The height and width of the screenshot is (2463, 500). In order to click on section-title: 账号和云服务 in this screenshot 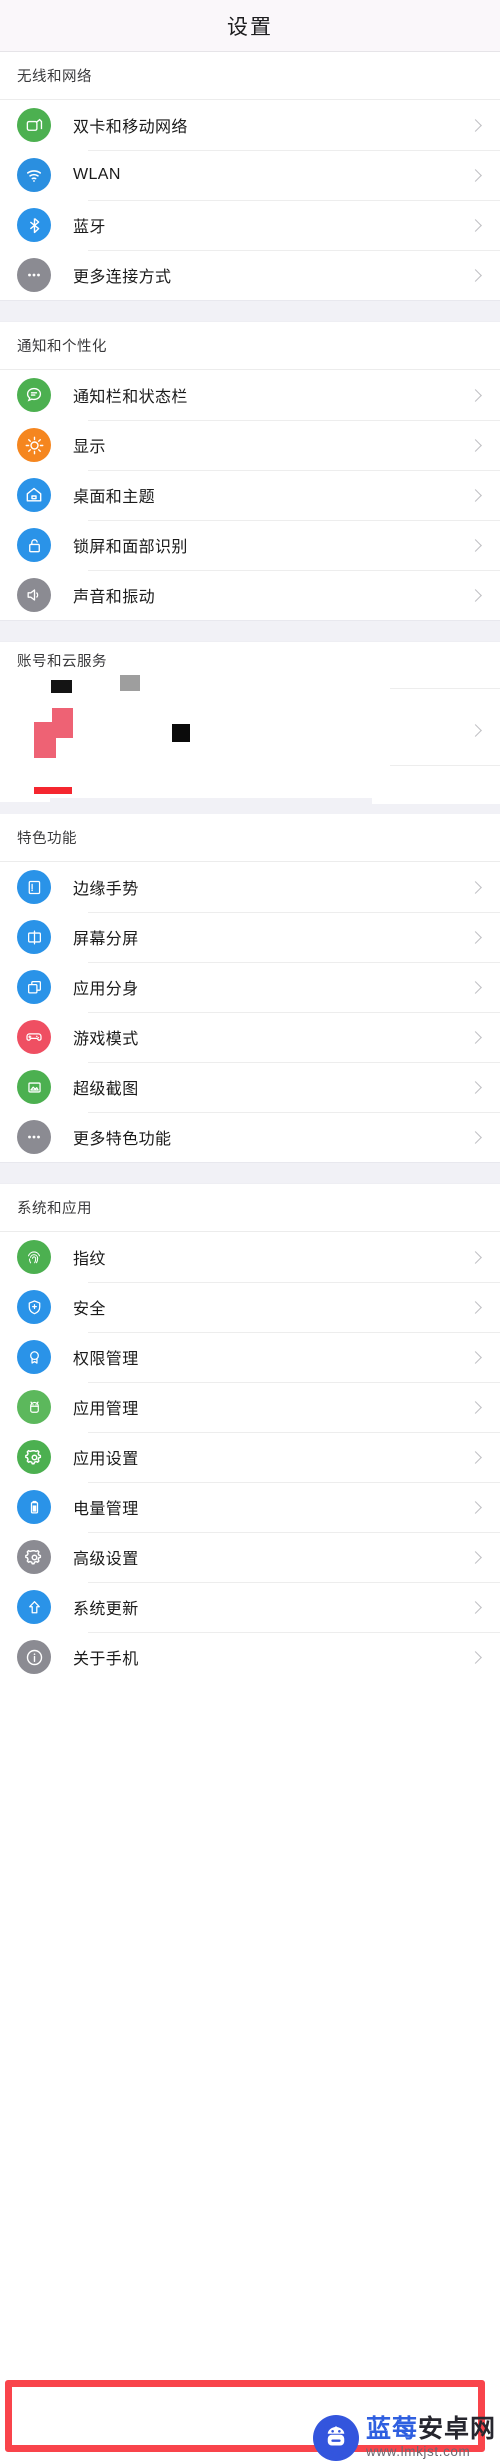, I will do `click(62, 662)`.